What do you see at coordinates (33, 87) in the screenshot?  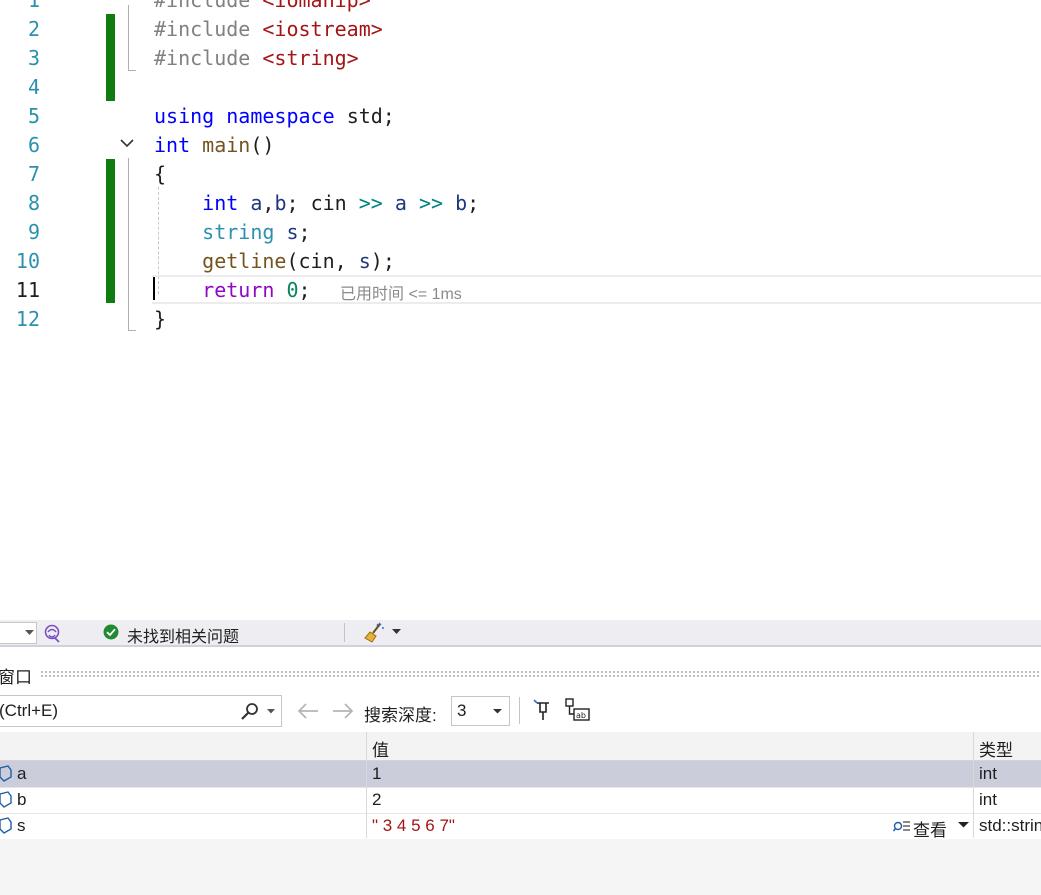 I see `line-number: 4` at bounding box center [33, 87].